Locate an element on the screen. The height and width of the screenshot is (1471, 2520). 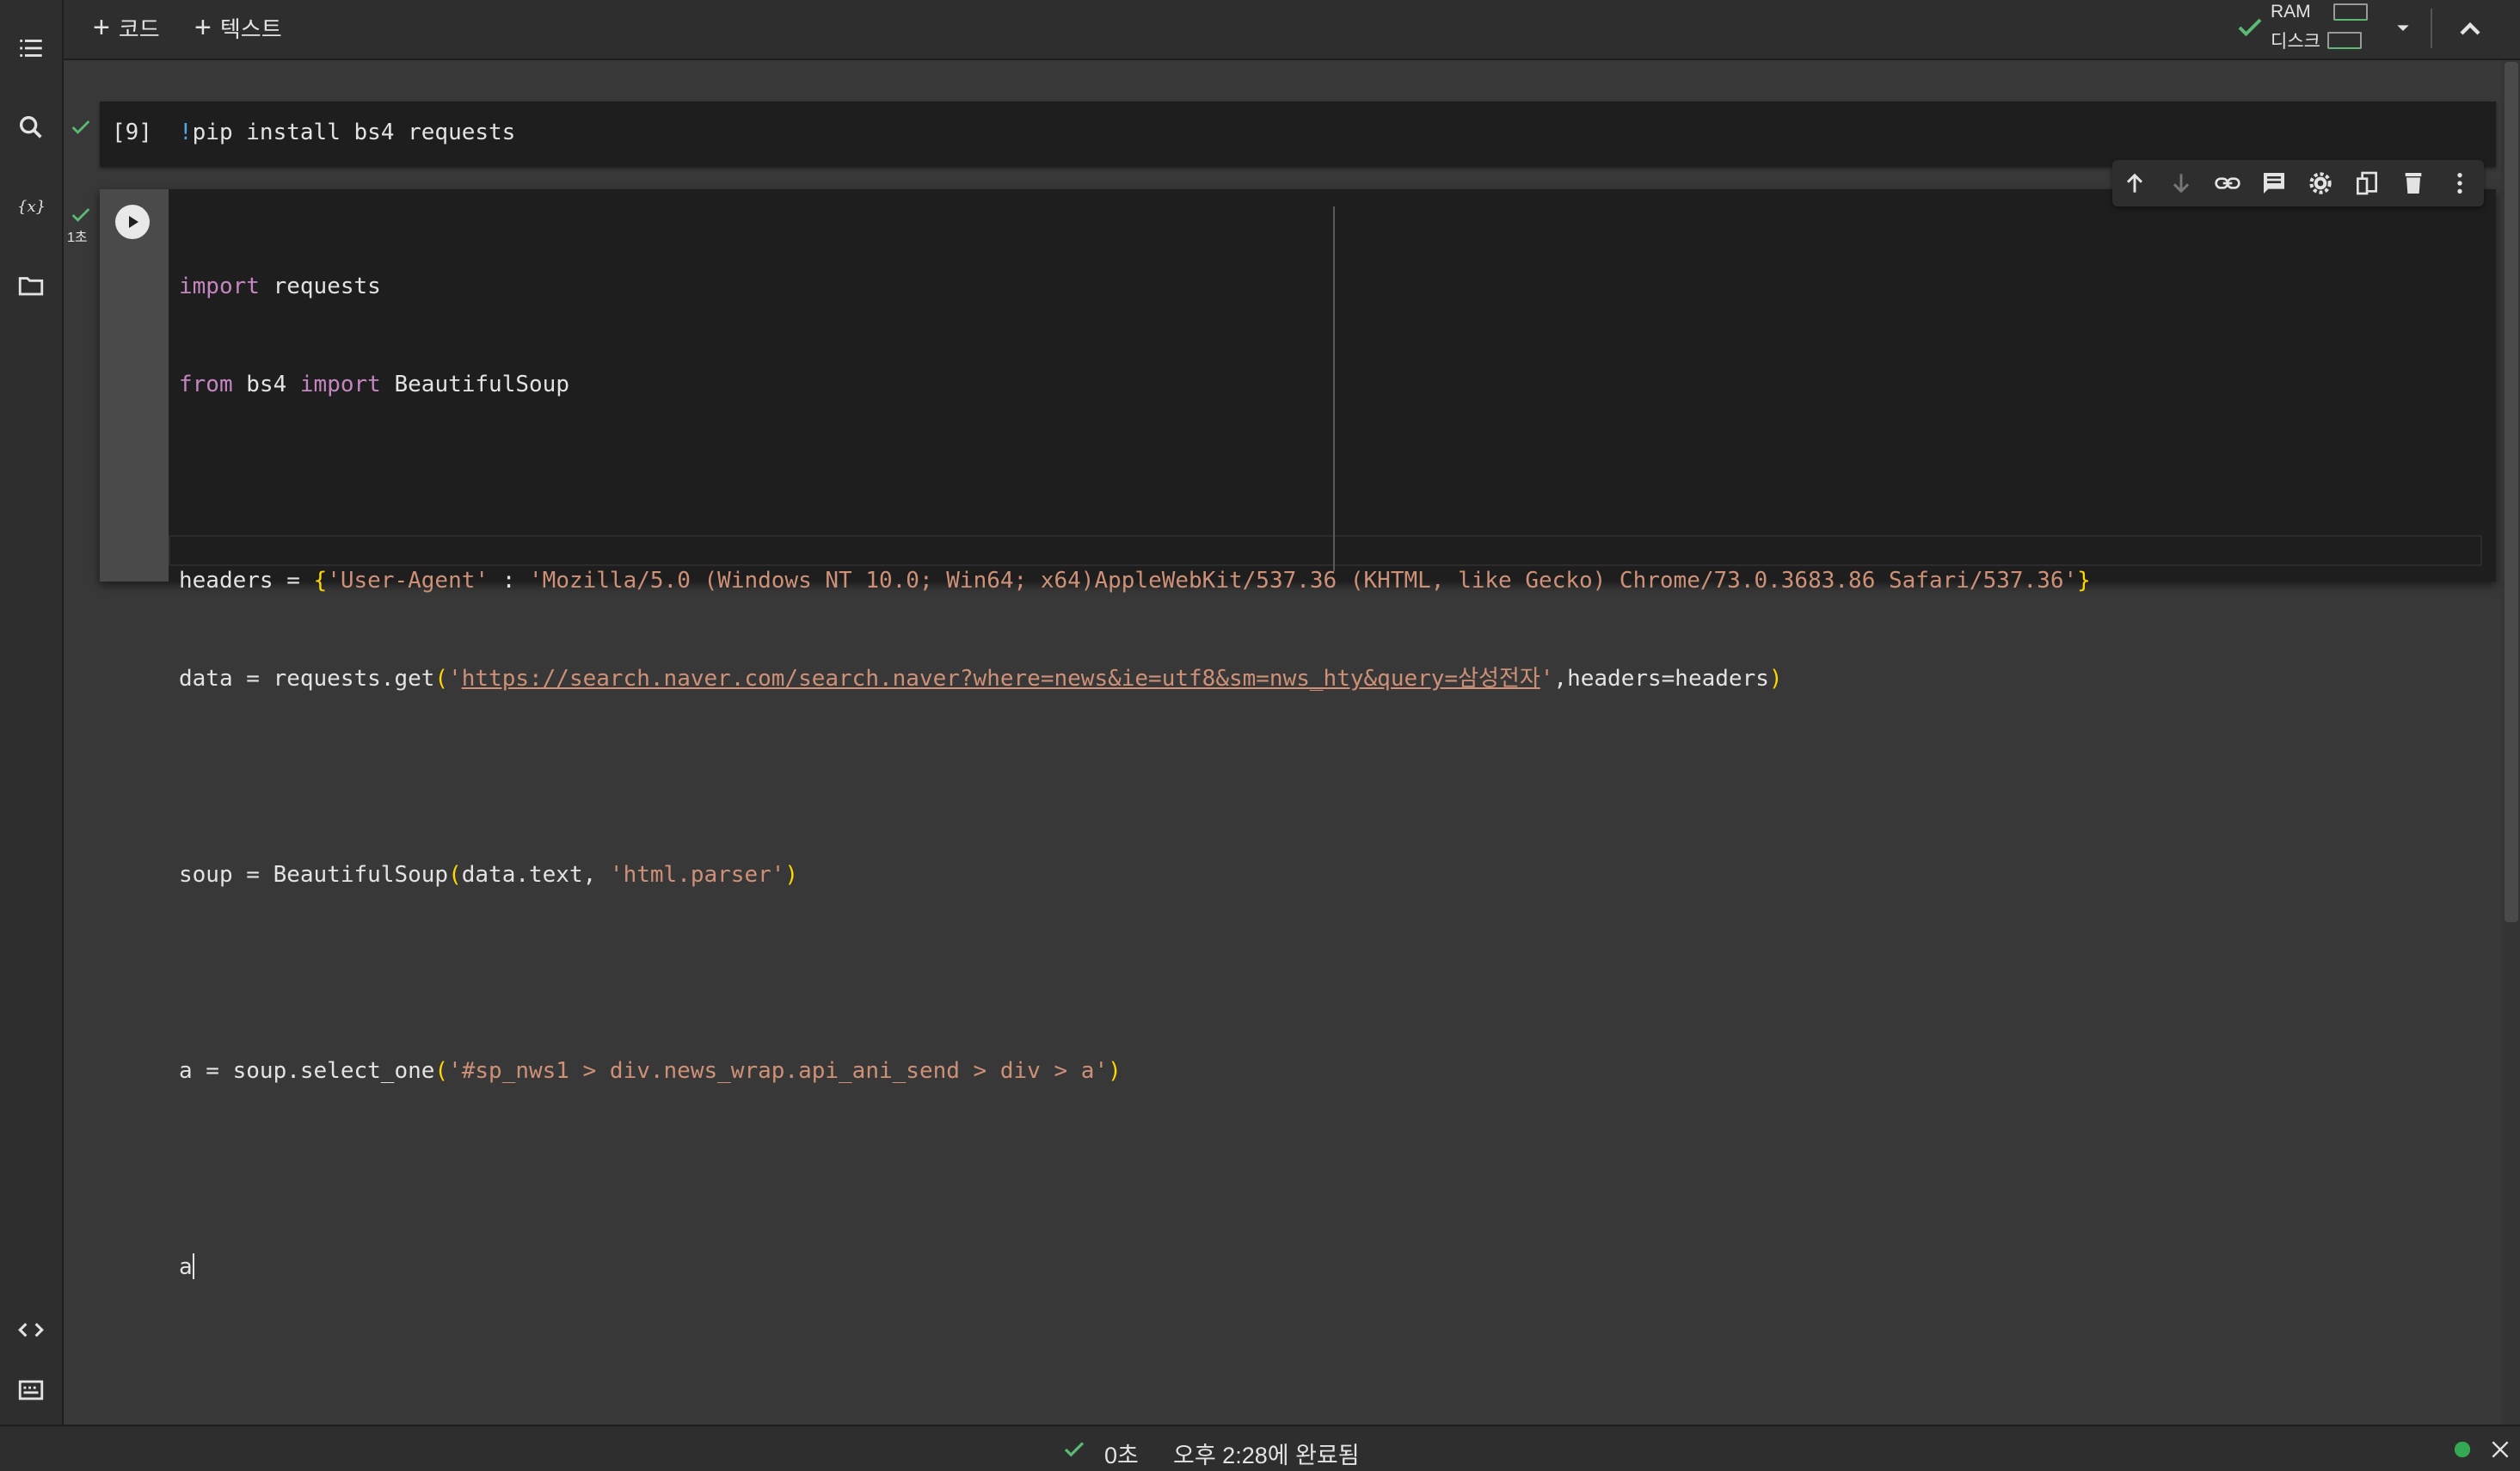
run-icon is located at coordinates (133, 222).